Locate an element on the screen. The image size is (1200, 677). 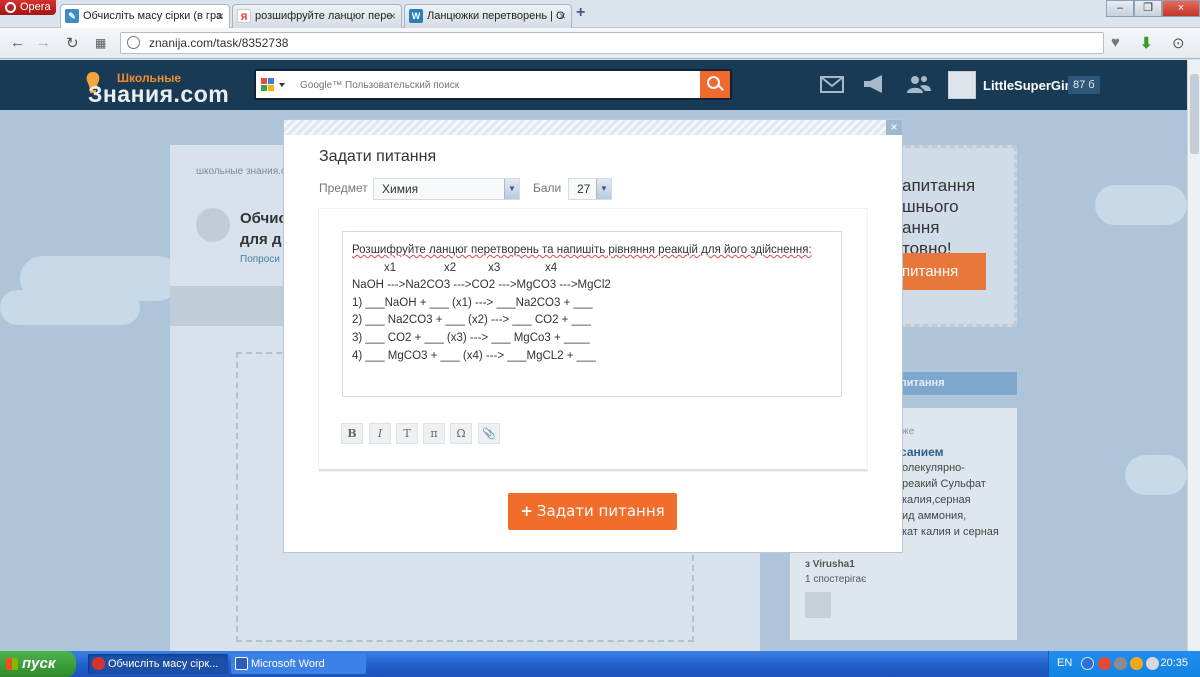
wordpress-favicon-icon: W is located at coordinates (416, 16).